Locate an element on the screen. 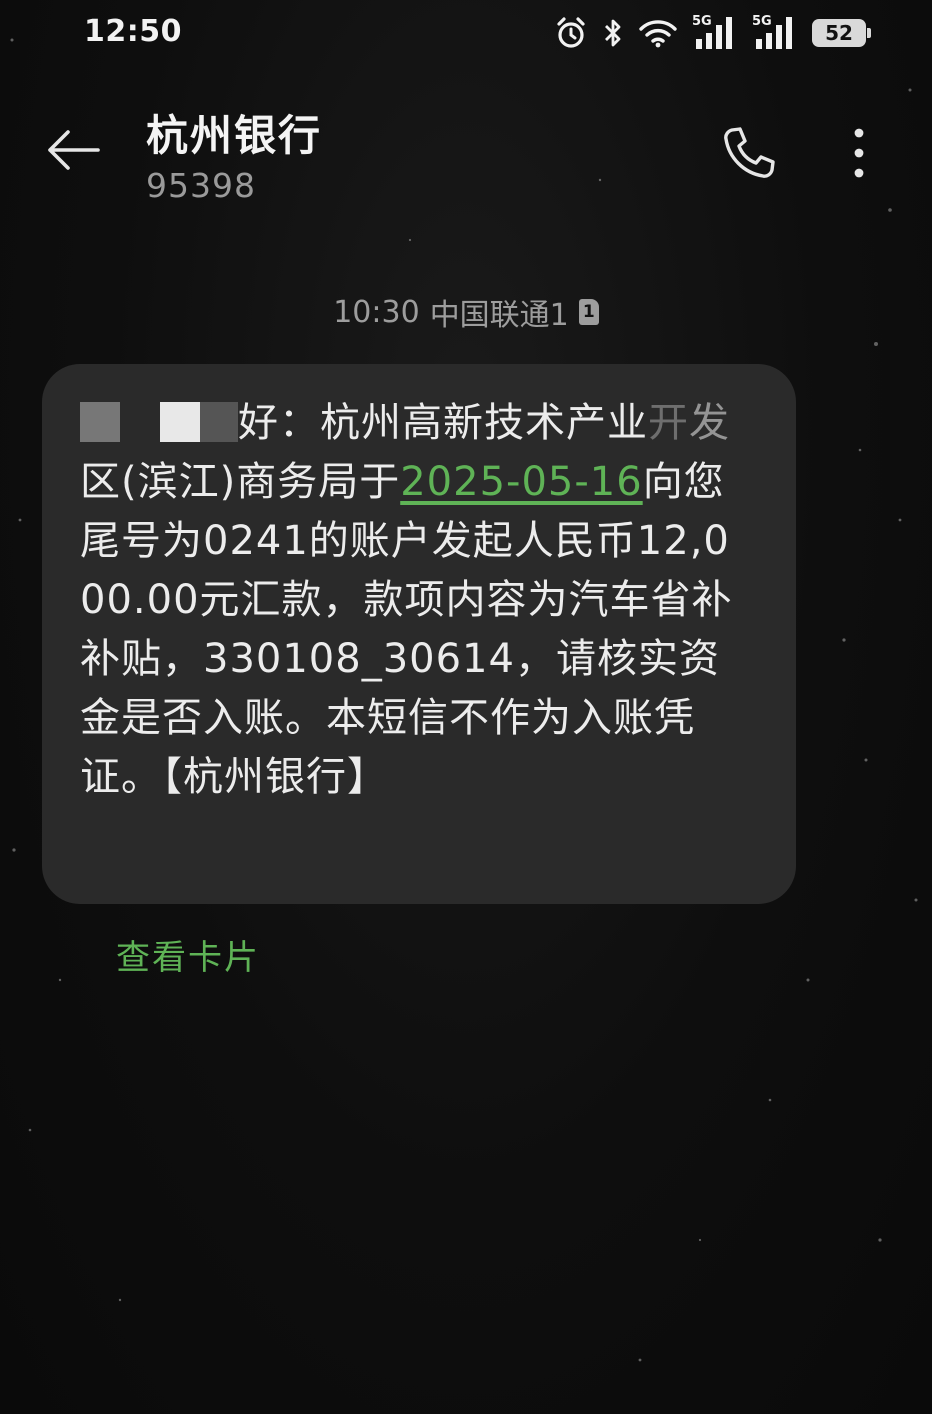 The height and width of the screenshot is (1414, 932). phone-icon is located at coordinates (749, 152).